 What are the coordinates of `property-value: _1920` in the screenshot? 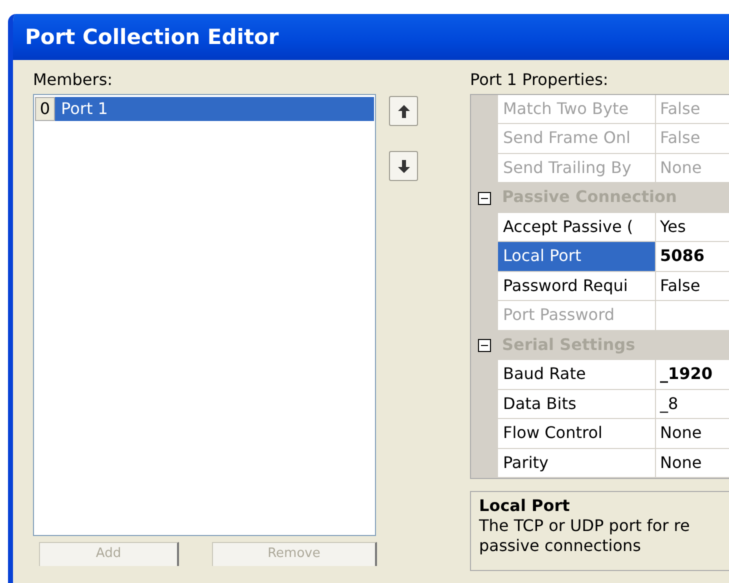 It's located at (692, 375).